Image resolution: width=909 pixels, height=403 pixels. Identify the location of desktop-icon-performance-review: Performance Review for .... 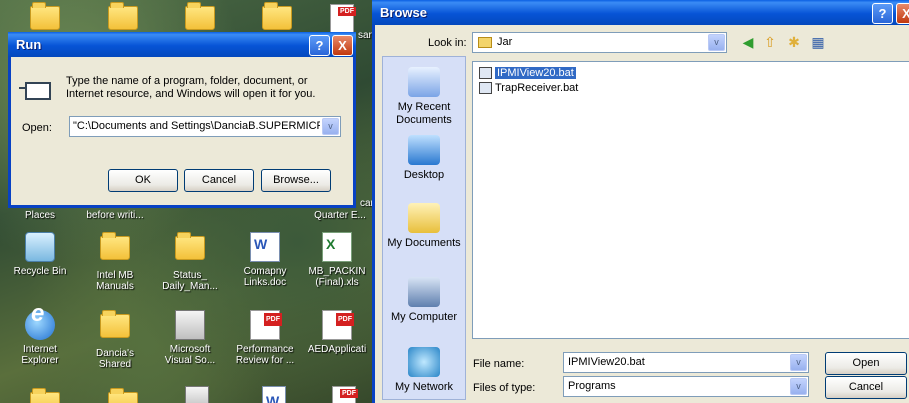
(265, 338).